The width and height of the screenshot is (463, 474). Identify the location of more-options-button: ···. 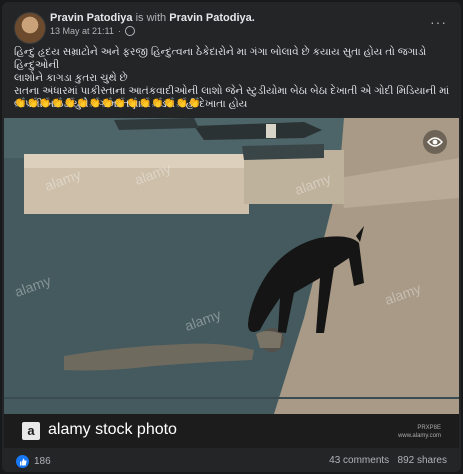
(438, 22).